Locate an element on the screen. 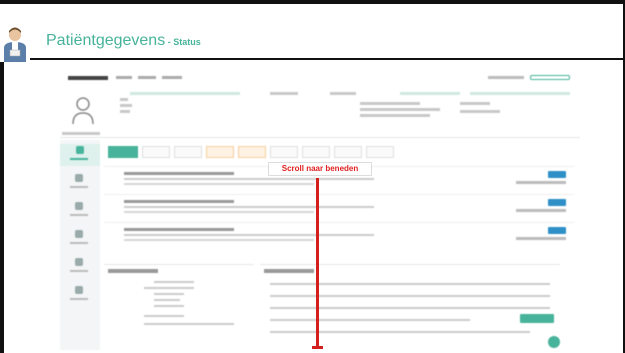 This screenshot has width=625, height=353. patient-info-bar is located at coordinates (320, 114).